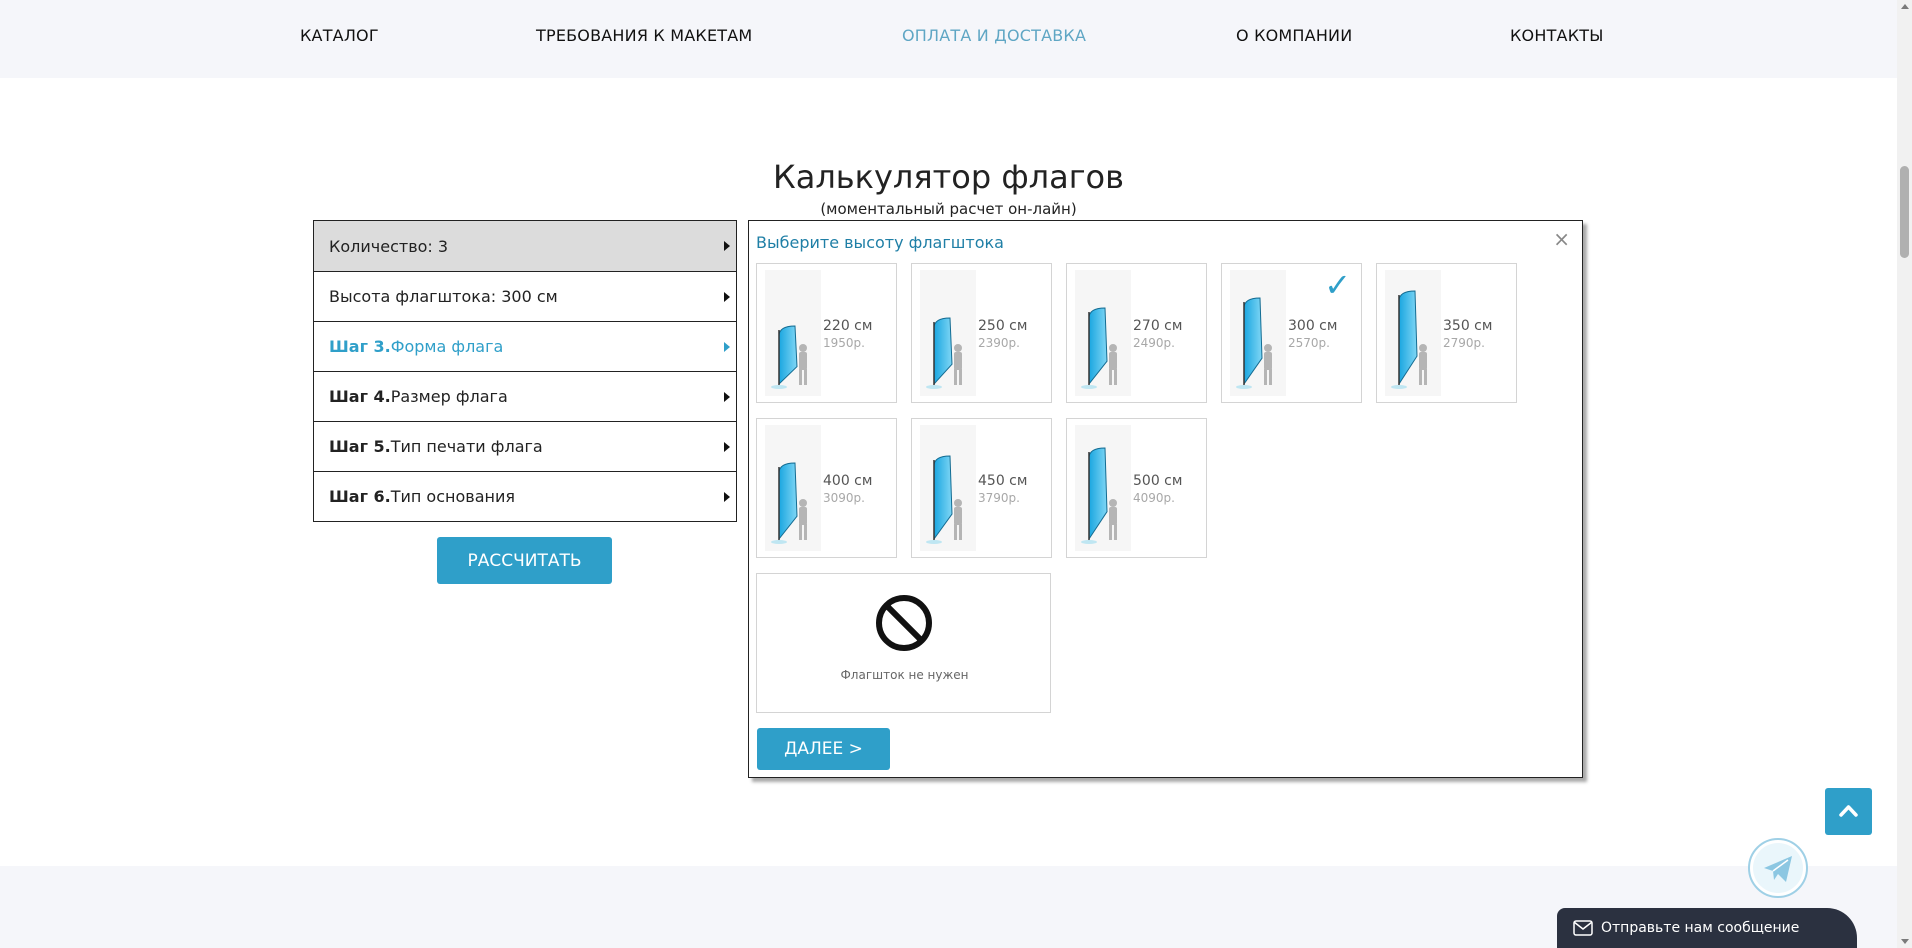 Image resolution: width=1912 pixels, height=948 pixels. What do you see at coordinates (844, 498) in the screenshot?
I see `option-price: 3090р.` at bounding box center [844, 498].